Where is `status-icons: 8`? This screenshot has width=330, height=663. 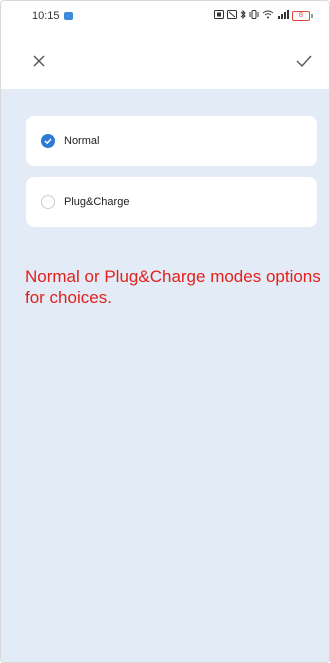 status-icons: 8 is located at coordinates (263, 15).